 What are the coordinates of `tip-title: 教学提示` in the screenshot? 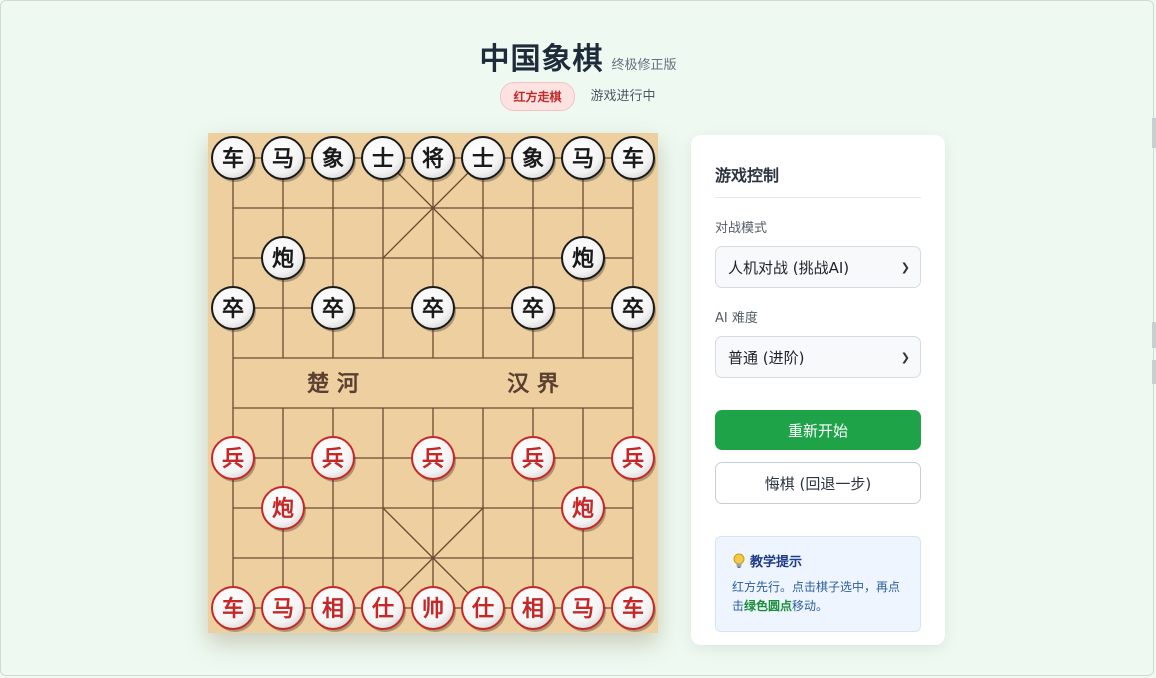 It's located at (776, 562).